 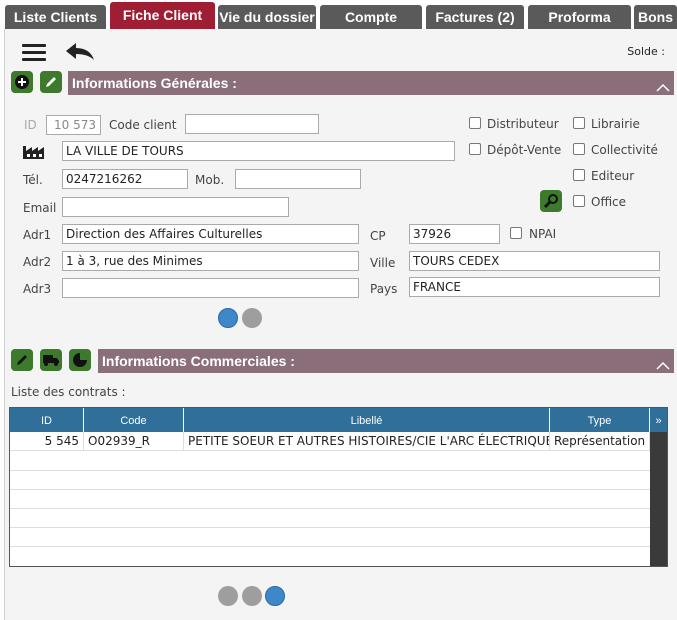 What do you see at coordinates (378, 236) in the screenshot?
I see `cp-label: CP` at bounding box center [378, 236].